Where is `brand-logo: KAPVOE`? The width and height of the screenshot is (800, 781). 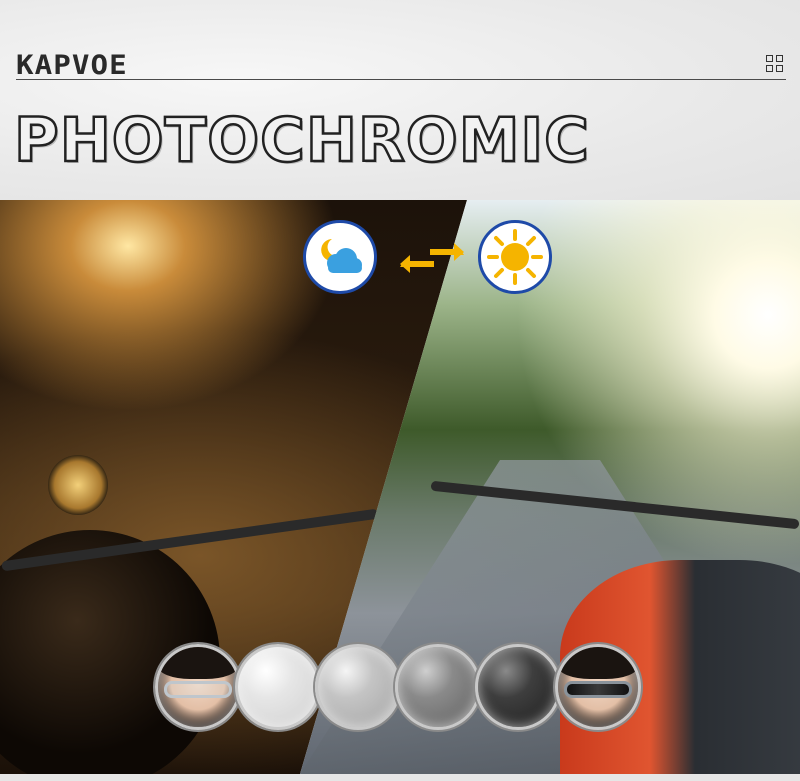 brand-logo: KAPVOE is located at coordinates (72, 65).